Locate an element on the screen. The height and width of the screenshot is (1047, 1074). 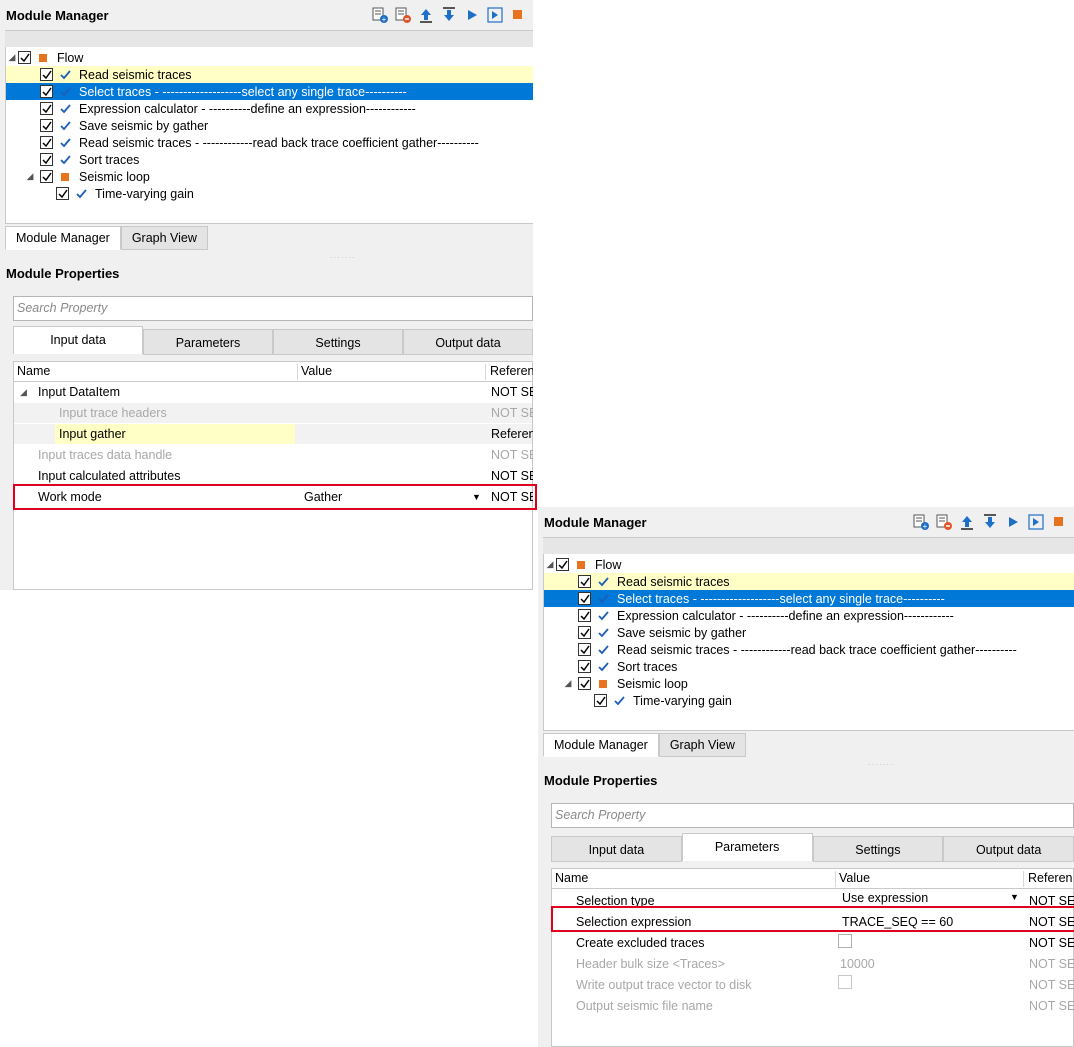
row-name: Input calculated attributes is located at coordinates (109, 476).